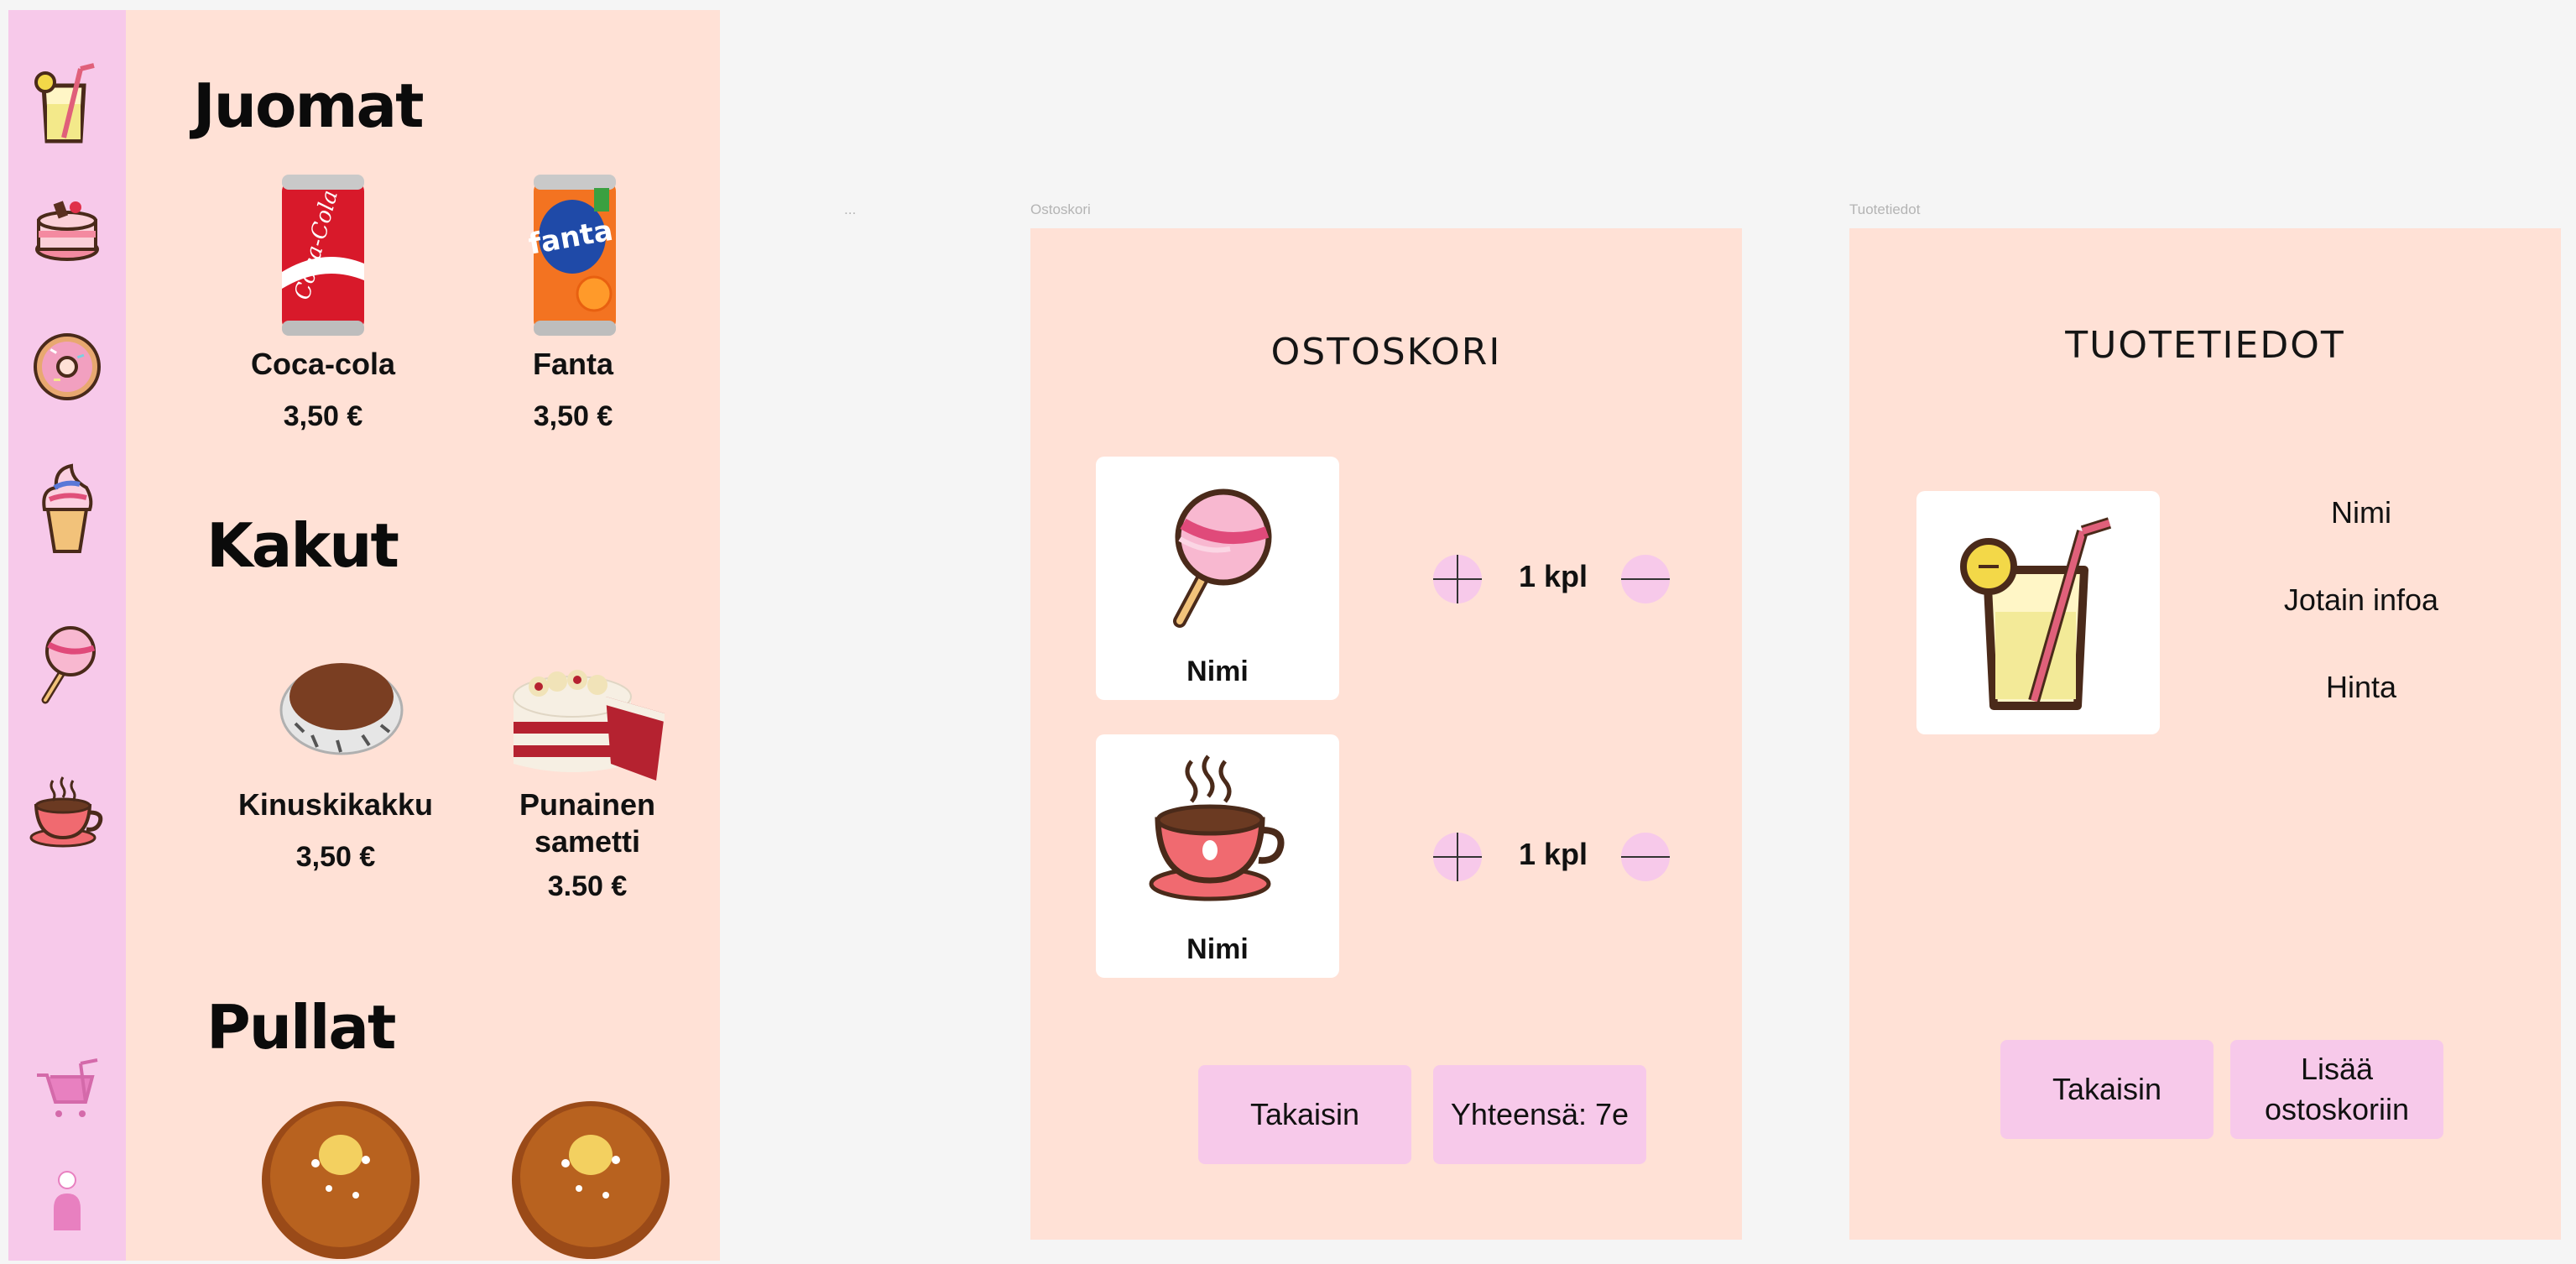 The width and height of the screenshot is (2576, 1264). I want to click on product-name-text: Nimi, so click(2361, 512).